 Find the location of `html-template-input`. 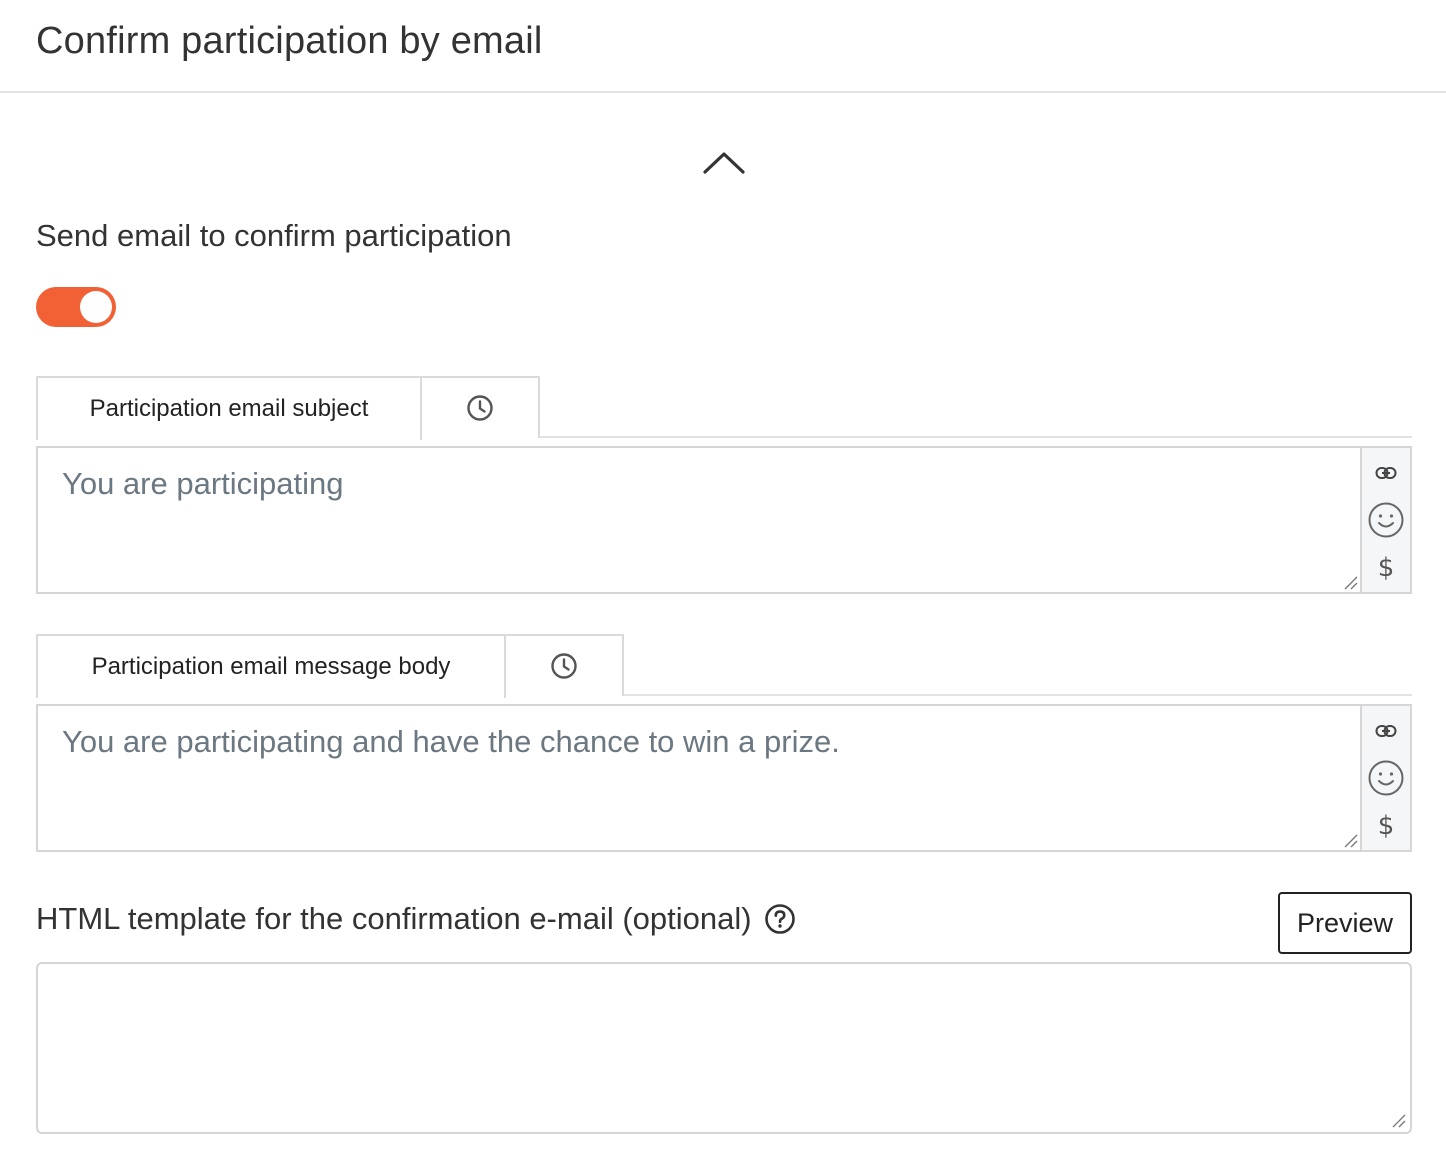

html-template-input is located at coordinates (724, 1048).